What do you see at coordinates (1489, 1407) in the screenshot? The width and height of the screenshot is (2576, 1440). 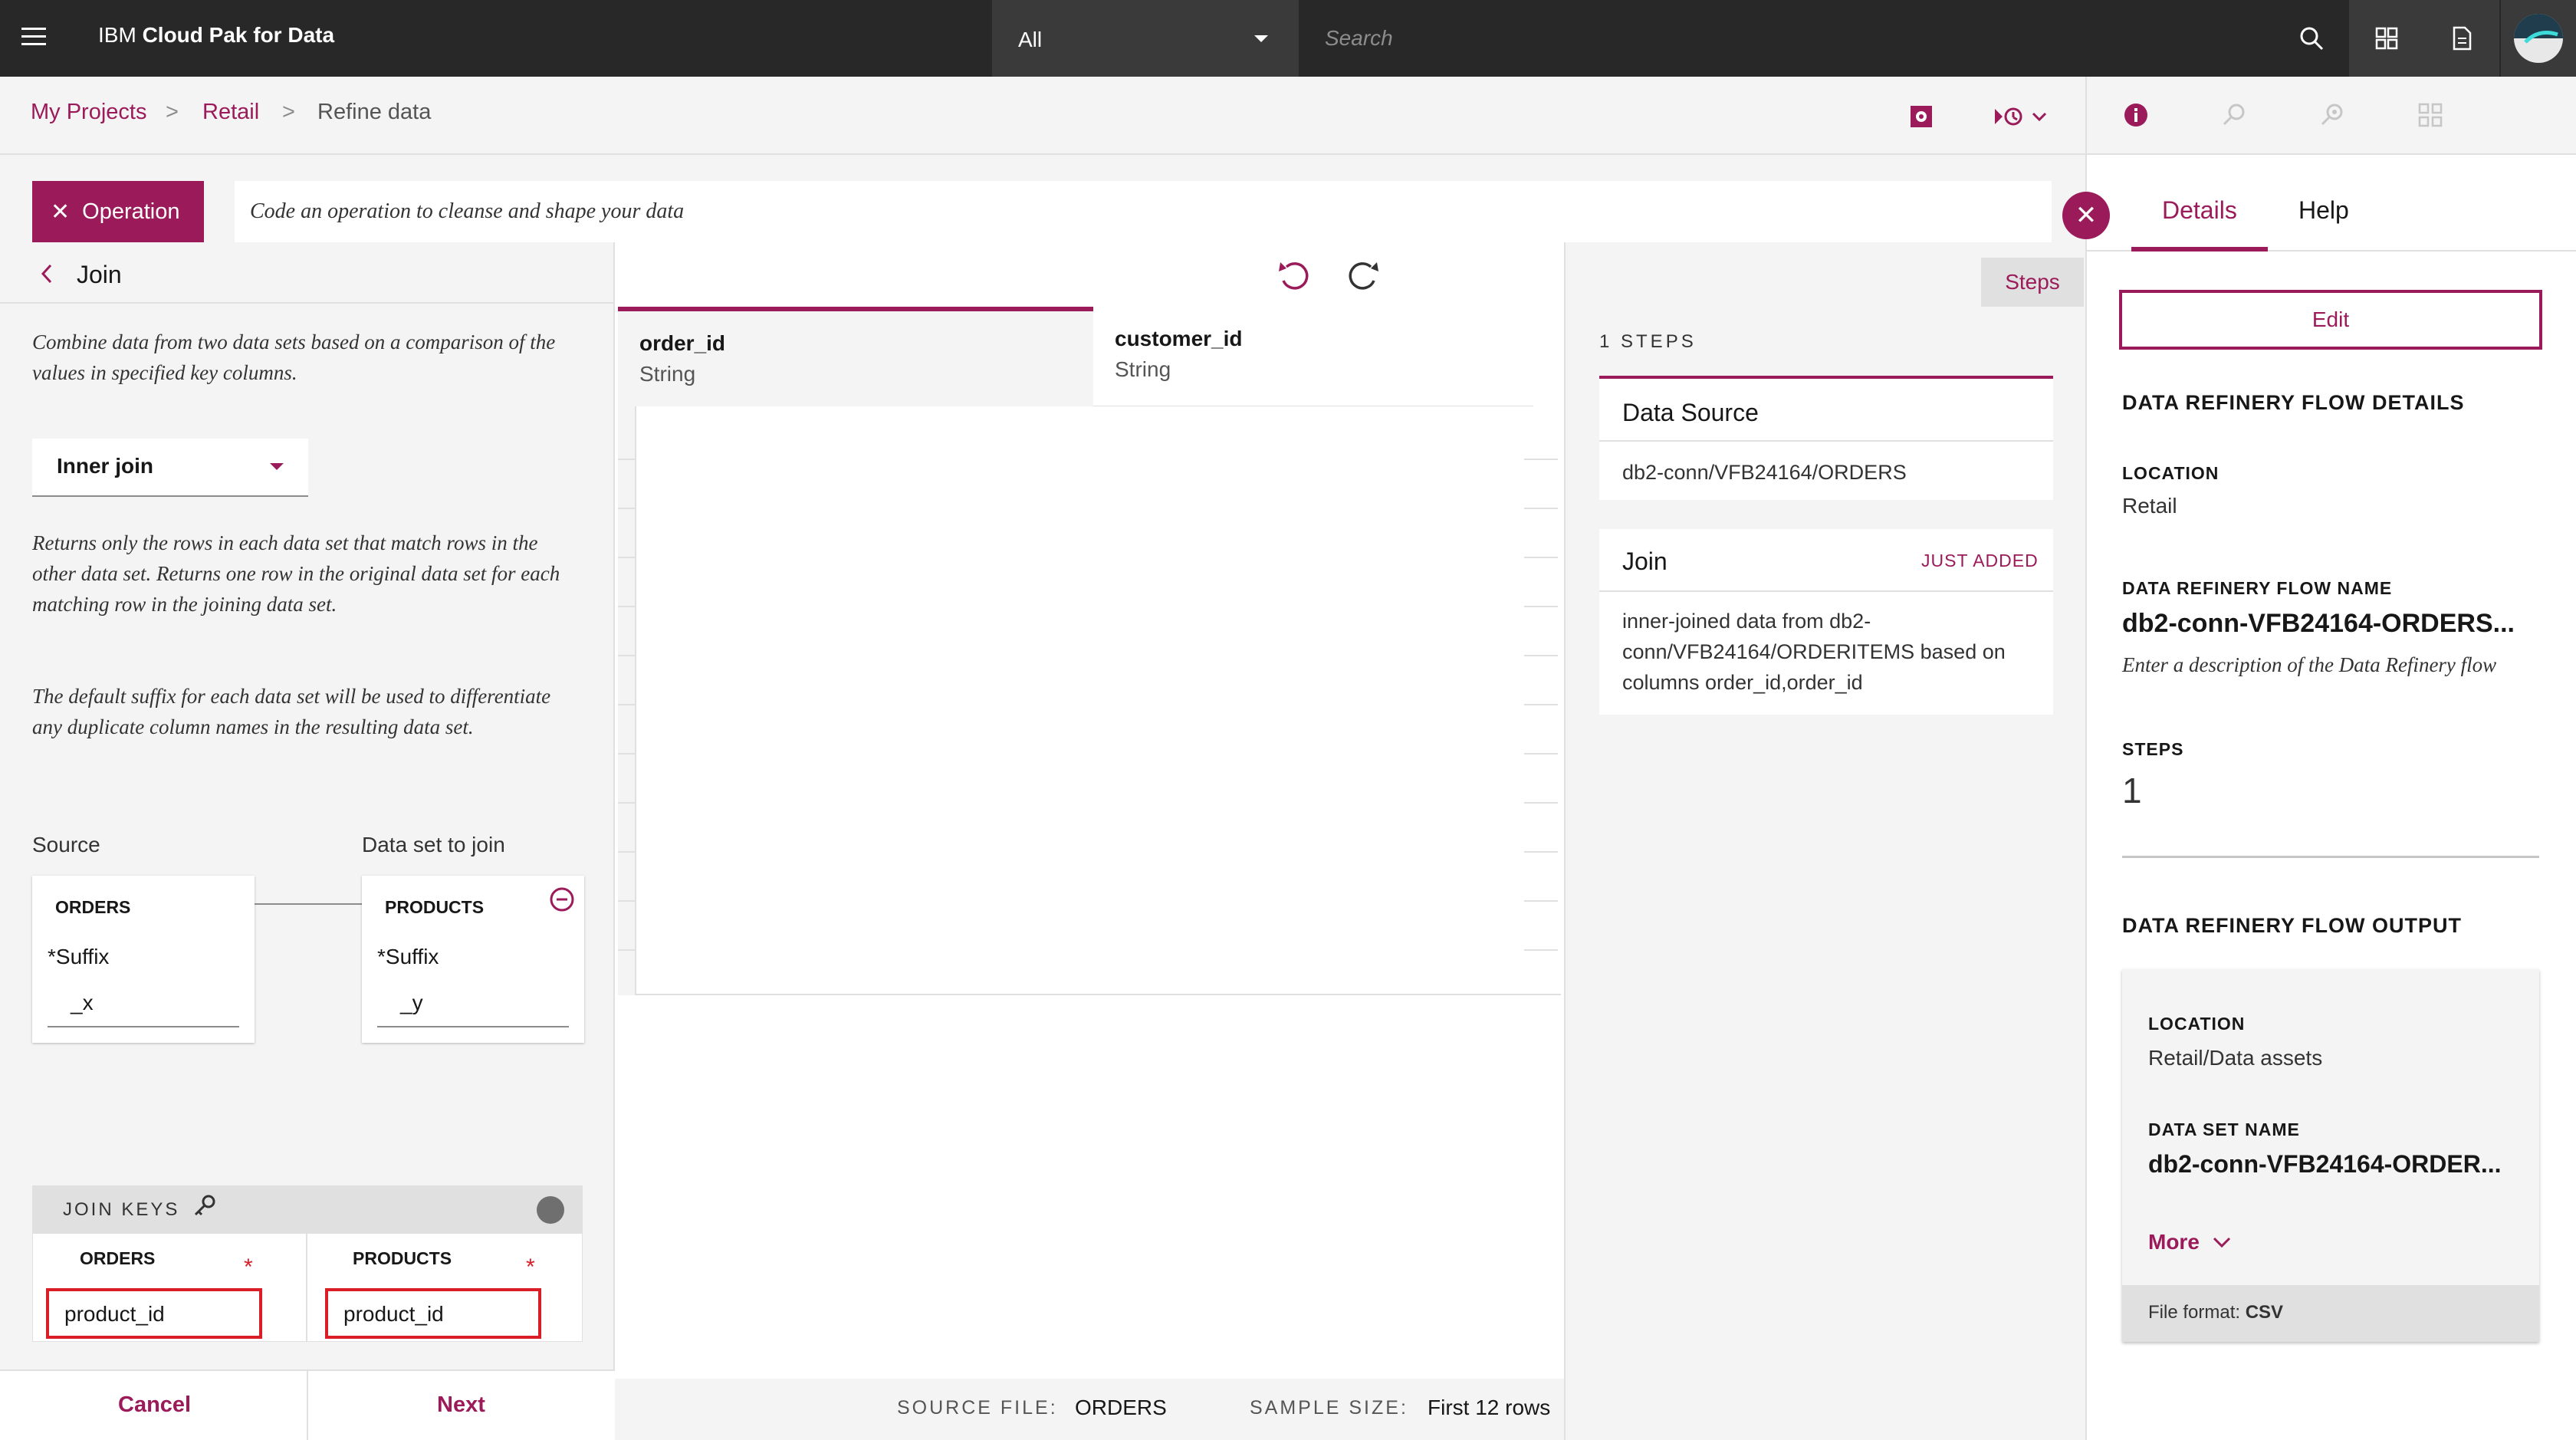 I see `sample-size-value: First 12 rows` at bounding box center [1489, 1407].